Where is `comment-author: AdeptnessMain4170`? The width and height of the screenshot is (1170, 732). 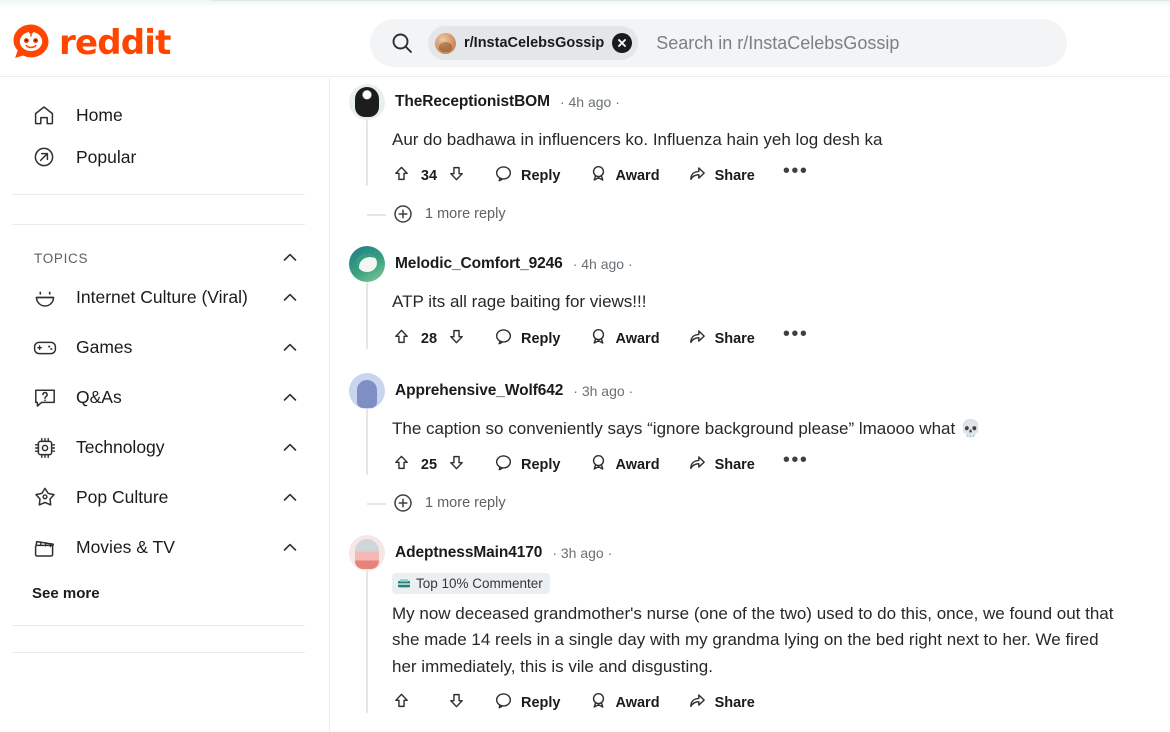
comment-author: AdeptnessMain4170 is located at coordinates (468, 553).